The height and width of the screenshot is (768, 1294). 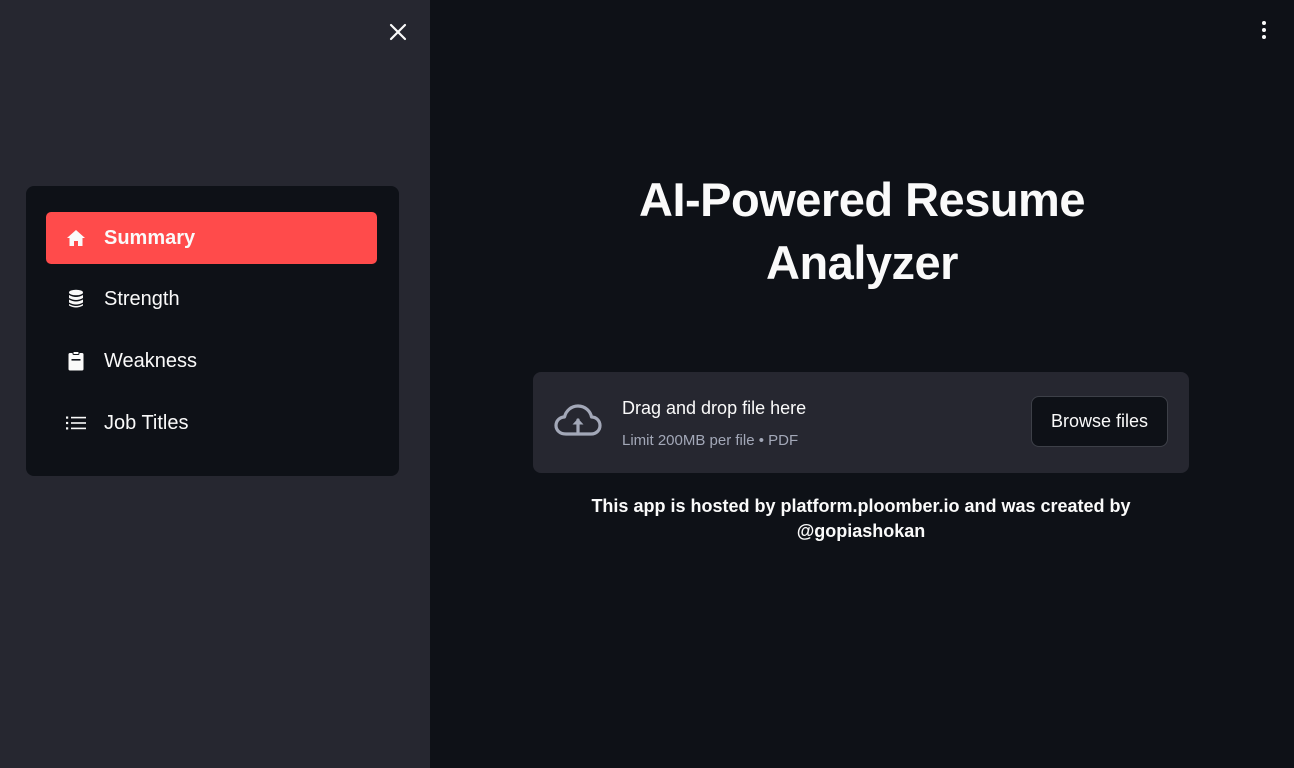 I want to click on nav-item-label: Strength, so click(x=142, y=298).